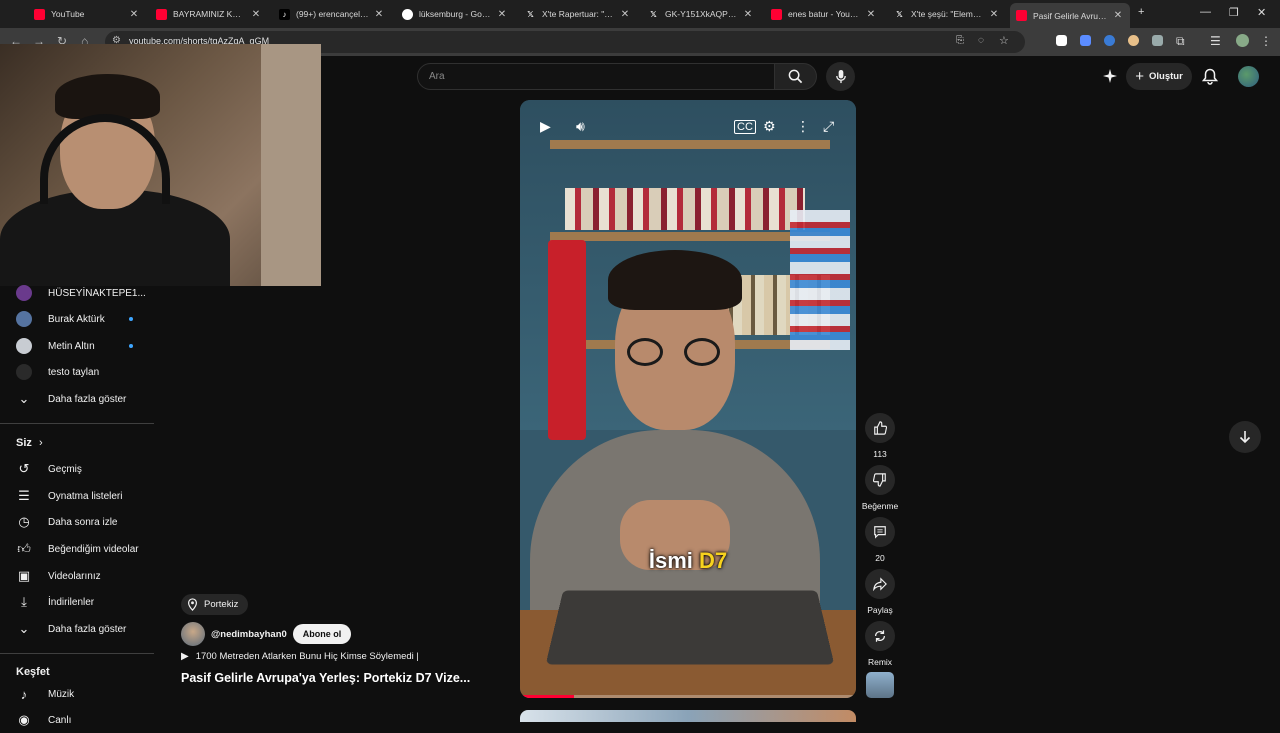  I want to click on sidebar-item-liked: 👍︎ Beğendiğim videolar, so click(77, 549).